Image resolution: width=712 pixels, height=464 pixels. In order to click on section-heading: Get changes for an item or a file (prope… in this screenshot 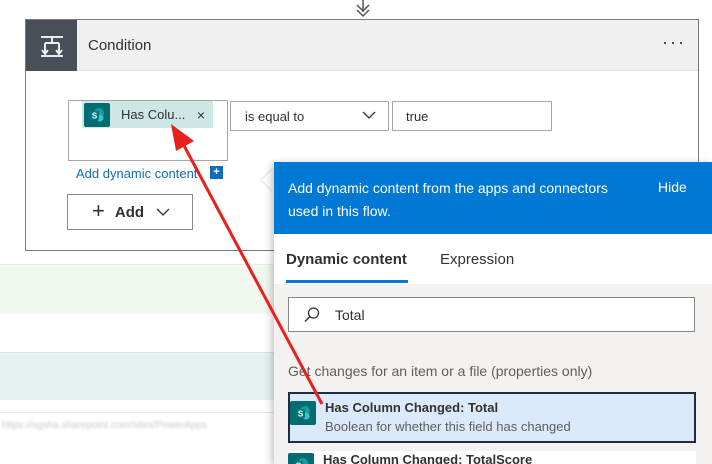, I will do `click(440, 371)`.